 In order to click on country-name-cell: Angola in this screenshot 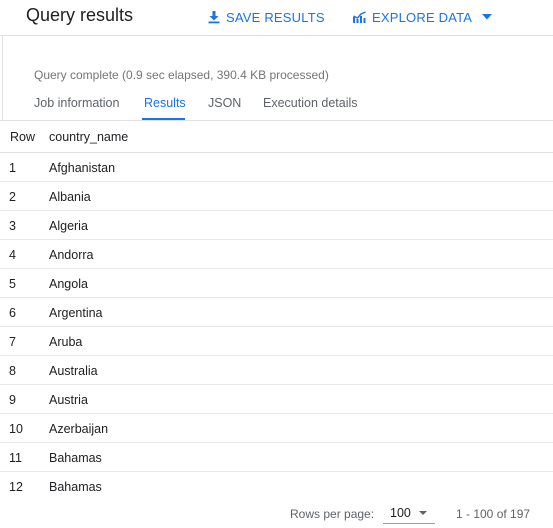, I will do `click(68, 284)`.